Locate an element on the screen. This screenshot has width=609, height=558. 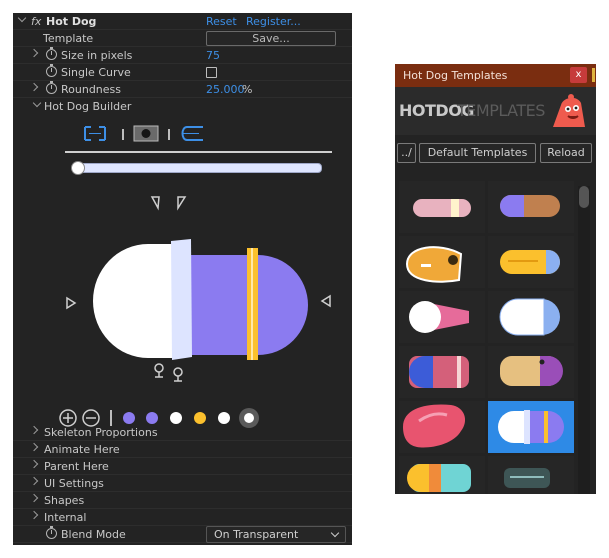
section-animate: Animate Here is located at coordinates (182, 449).